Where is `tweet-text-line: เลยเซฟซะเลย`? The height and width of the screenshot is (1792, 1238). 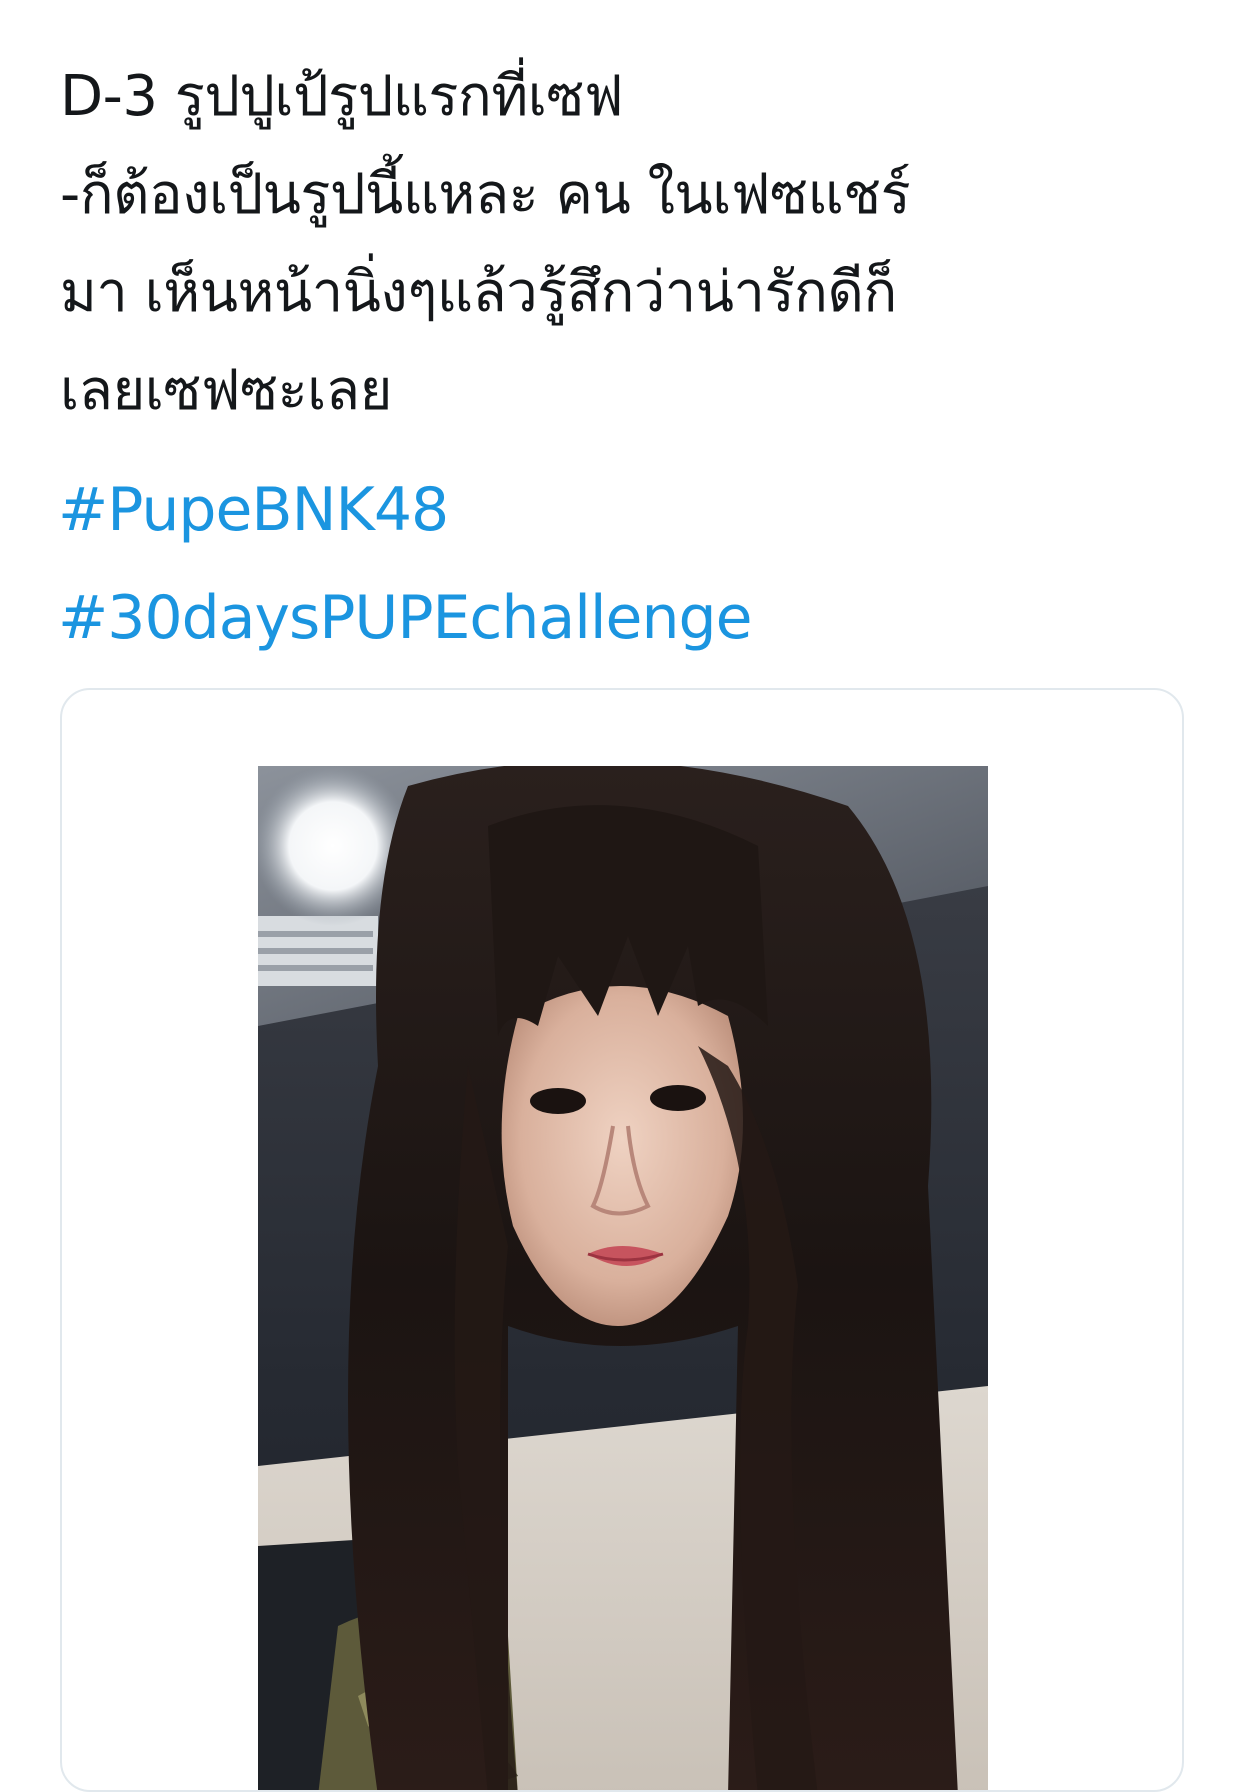 tweet-text-line: เลยเซฟซะเลย is located at coordinates (226, 390).